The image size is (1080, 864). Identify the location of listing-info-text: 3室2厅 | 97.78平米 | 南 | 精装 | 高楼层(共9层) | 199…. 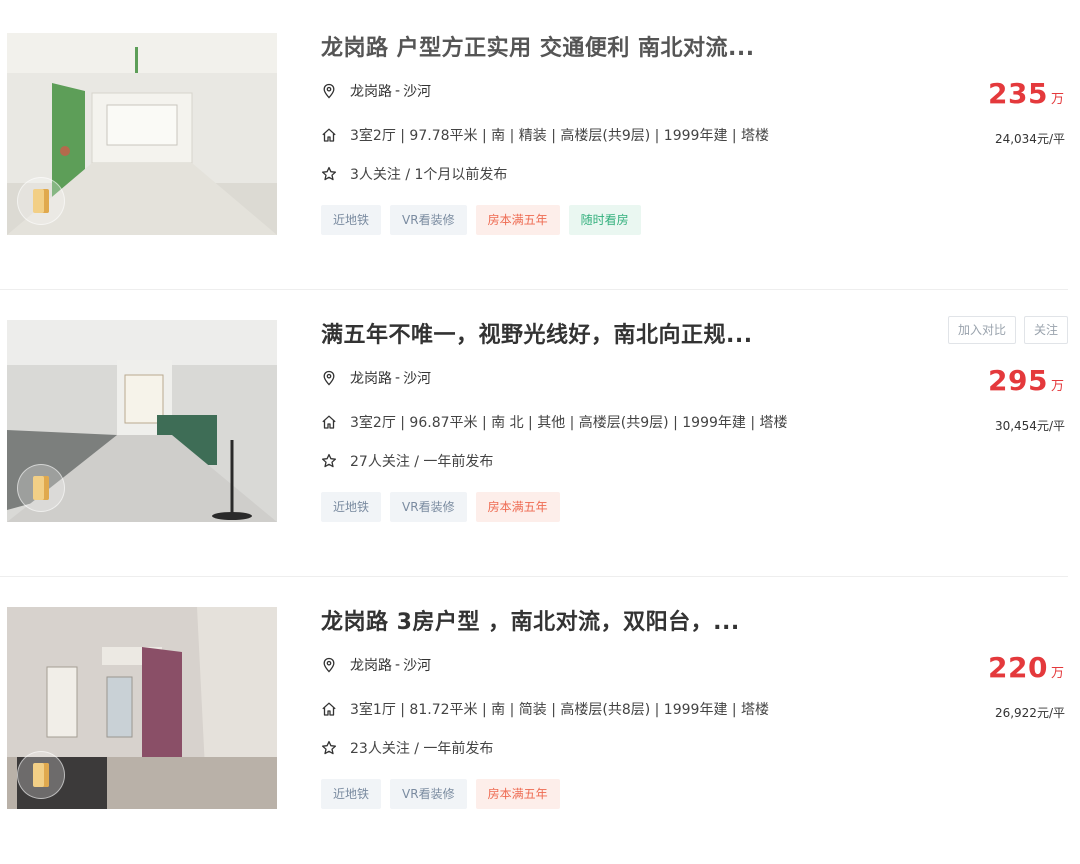
(560, 136).